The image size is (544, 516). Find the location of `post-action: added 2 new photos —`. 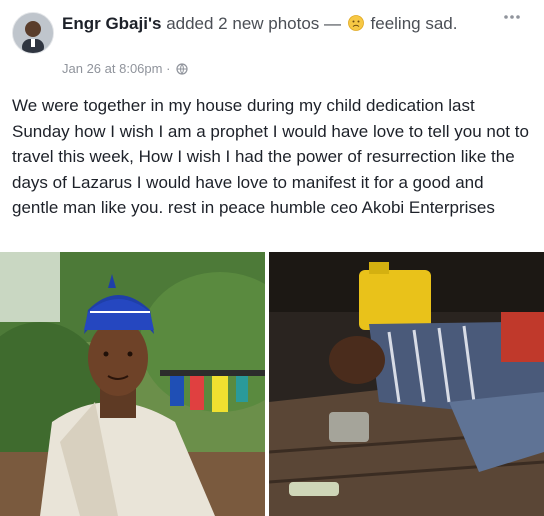

post-action: added 2 new photos — is located at coordinates (254, 23).